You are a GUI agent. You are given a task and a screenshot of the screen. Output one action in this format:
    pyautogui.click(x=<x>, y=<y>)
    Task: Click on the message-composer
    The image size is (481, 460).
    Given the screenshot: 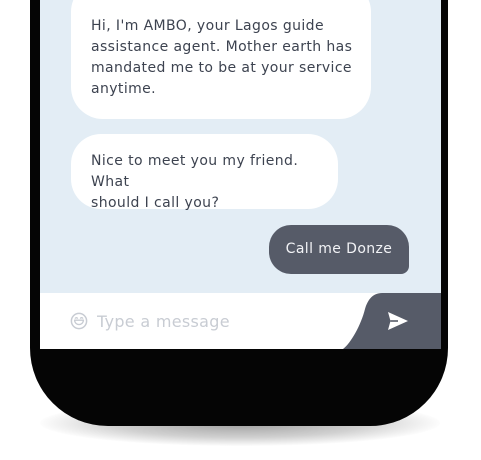 What is the action you would take?
    pyautogui.click(x=240, y=321)
    